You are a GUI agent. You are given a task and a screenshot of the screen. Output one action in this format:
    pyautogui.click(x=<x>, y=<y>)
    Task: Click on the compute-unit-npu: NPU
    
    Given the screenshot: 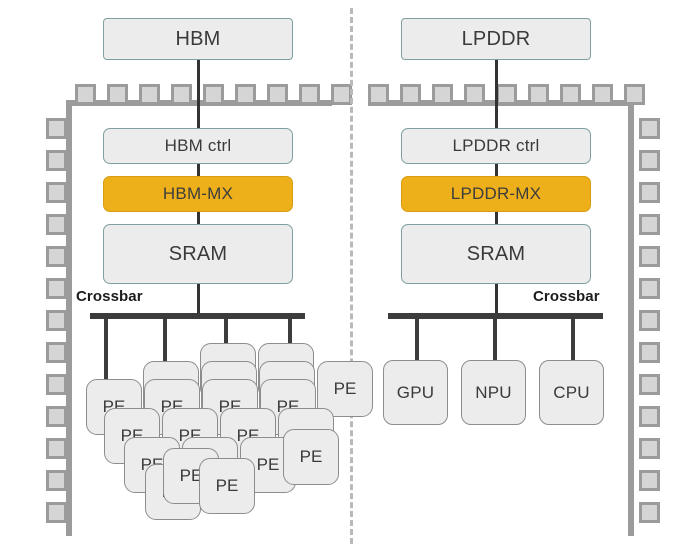 What is the action you would take?
    pyautogui.click(x=493, y=392)
    